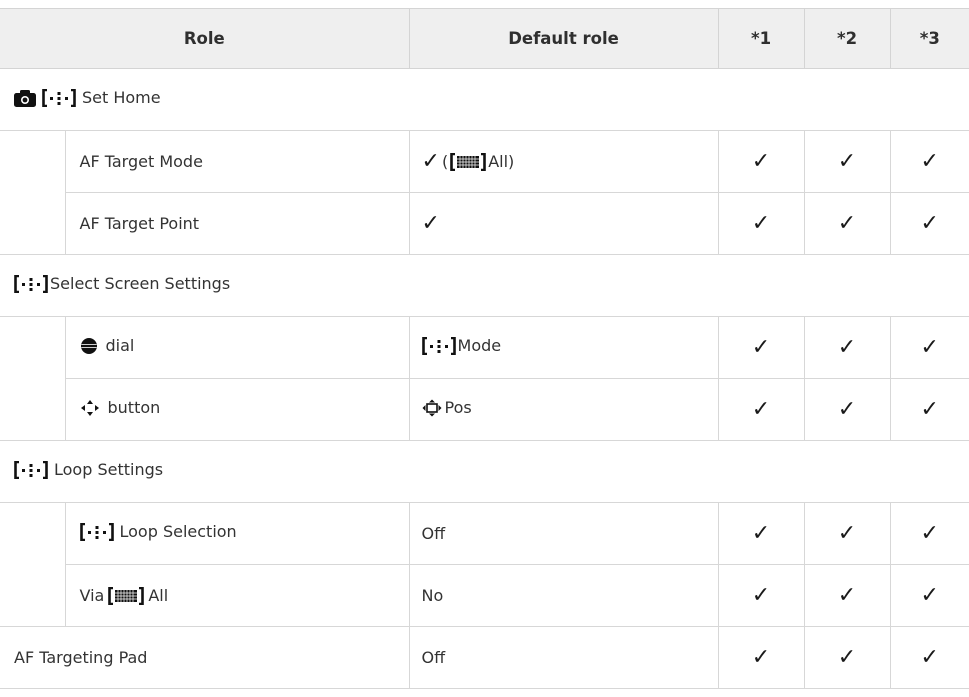  I want to click on row-default: Pos, so click(563, 409).